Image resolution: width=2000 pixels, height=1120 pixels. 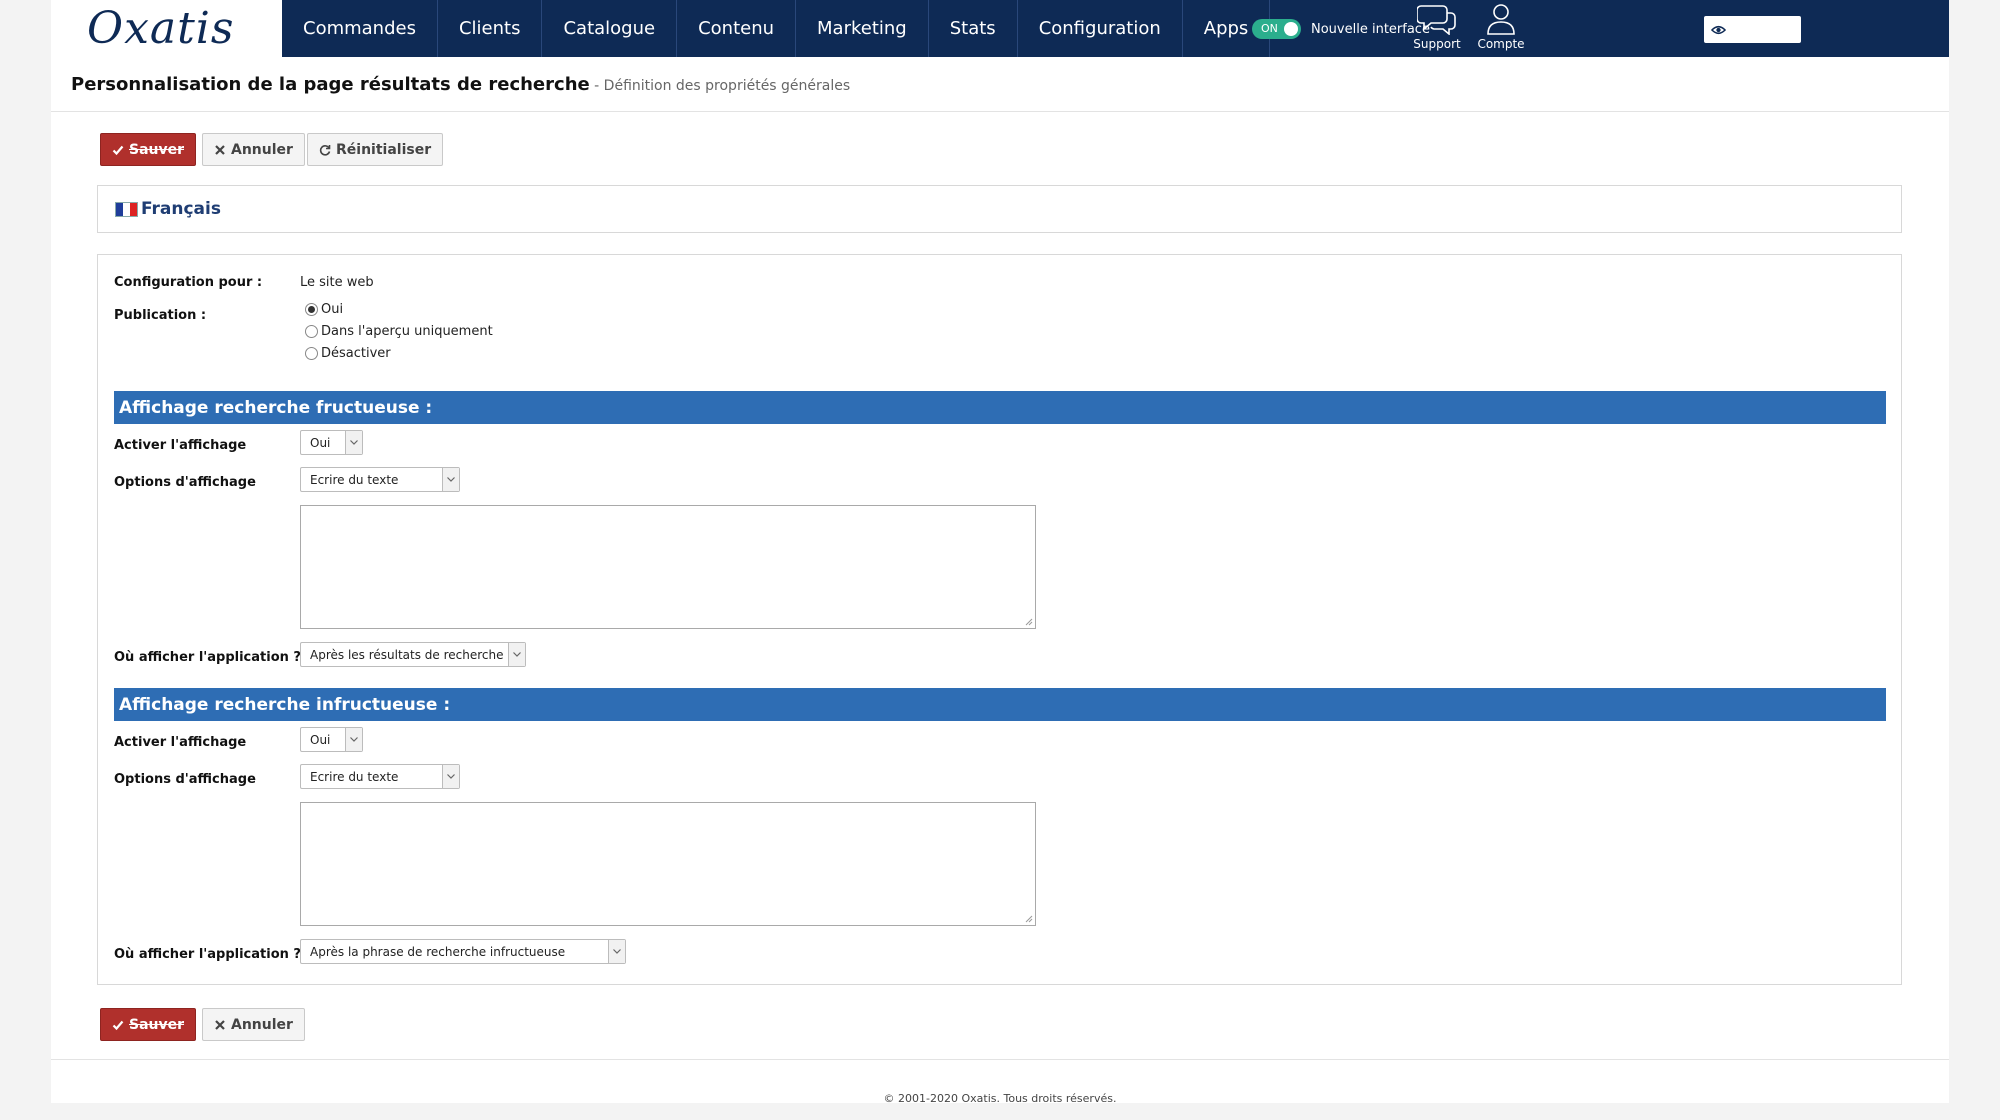 What do you see at coordinates (331, 739) in the screenshot?
I see `failure-enable-select: Oui` at bounding box center [331, 739].